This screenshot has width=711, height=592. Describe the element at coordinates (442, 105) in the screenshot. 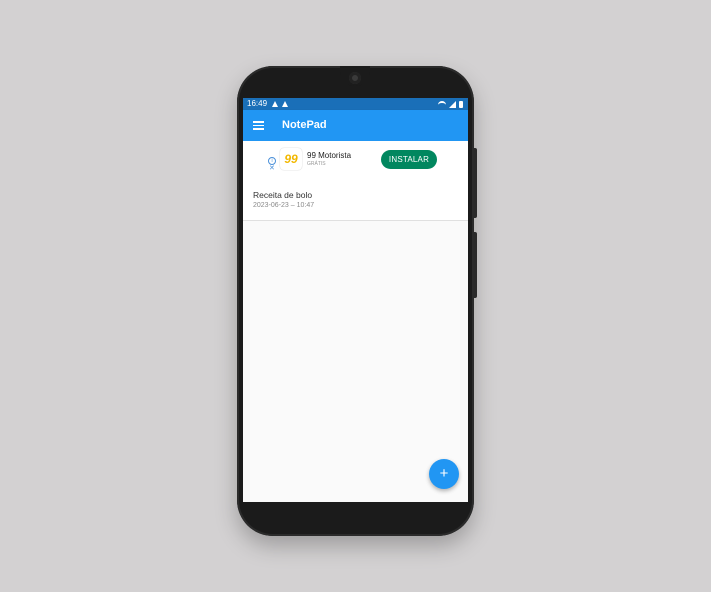

I see `wifi-icon` at that location.